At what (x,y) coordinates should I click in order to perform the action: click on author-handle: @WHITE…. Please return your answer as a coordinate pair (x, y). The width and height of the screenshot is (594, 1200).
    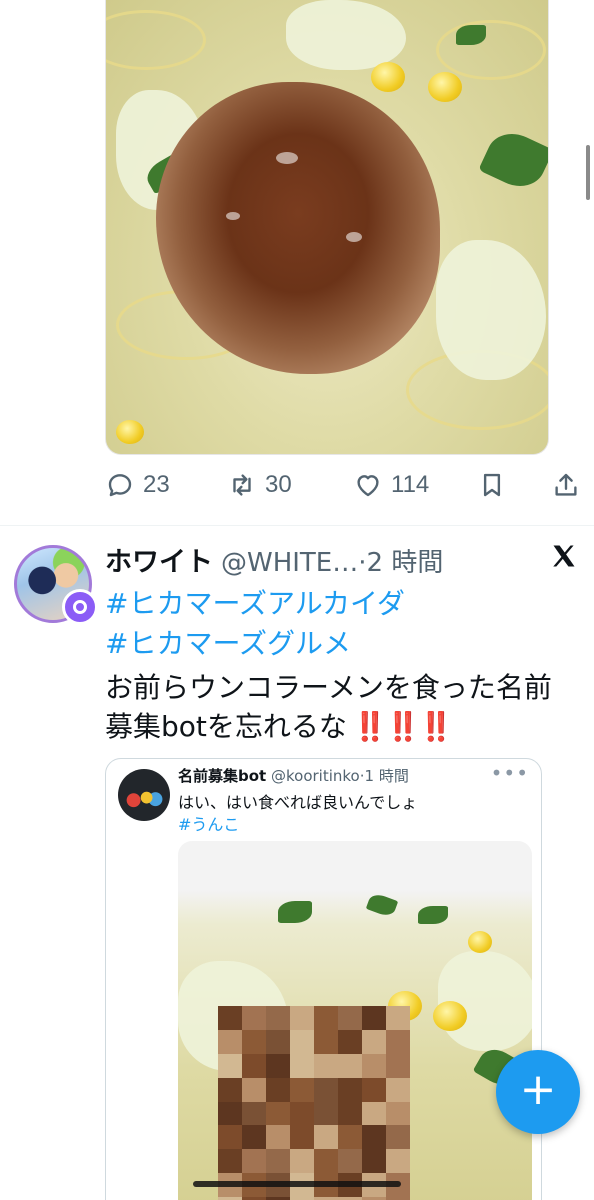
    Looking at the image, I should click on (289, 563).